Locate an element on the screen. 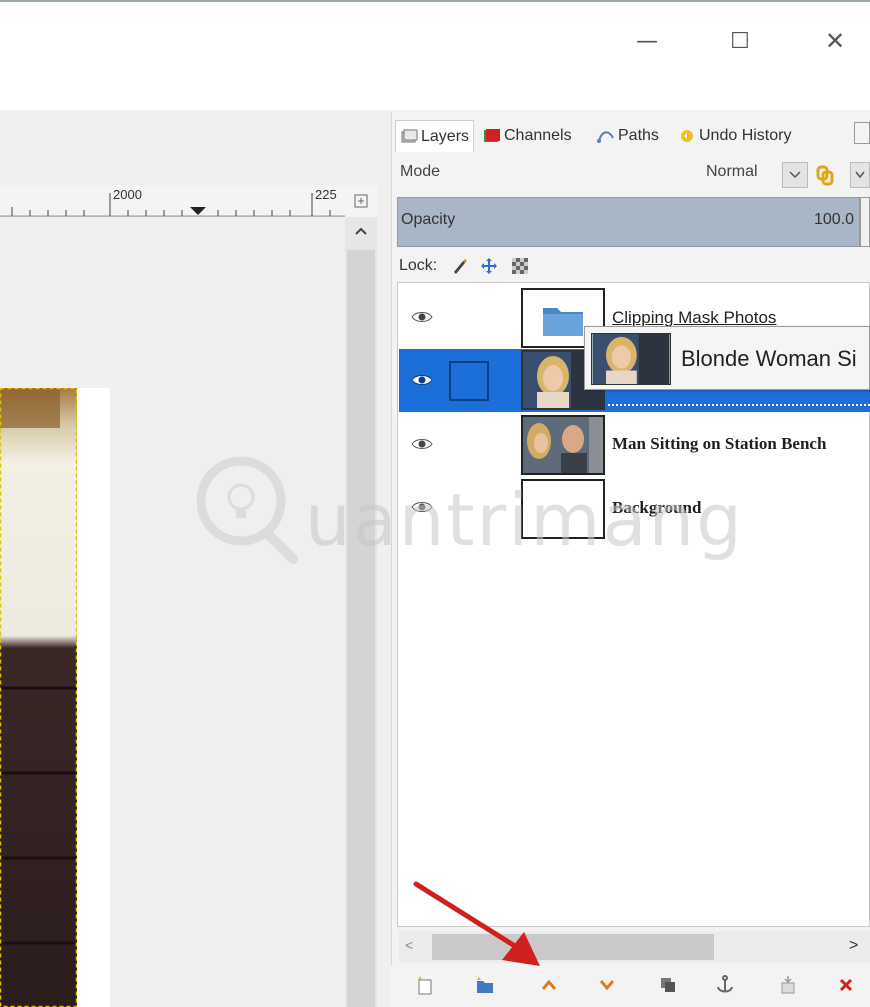 The image size is (870, 1007). dock-tabs: Layers Channels Paths Undo History is located at coordinates (630, 135).